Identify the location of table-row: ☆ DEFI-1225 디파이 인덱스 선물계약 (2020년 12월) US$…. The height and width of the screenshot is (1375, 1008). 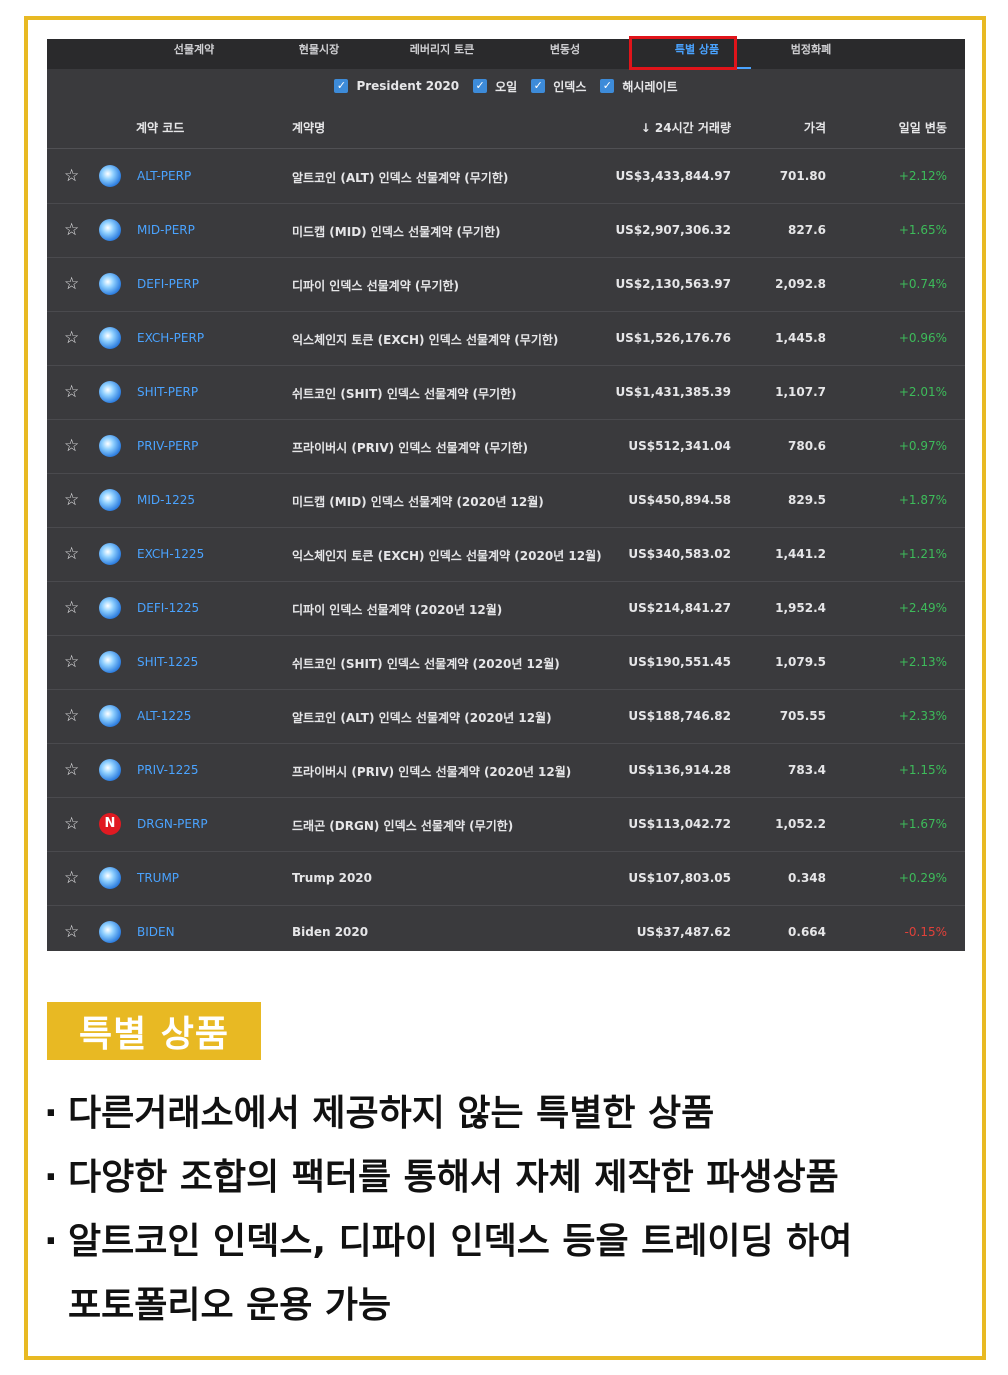
(506, 609).